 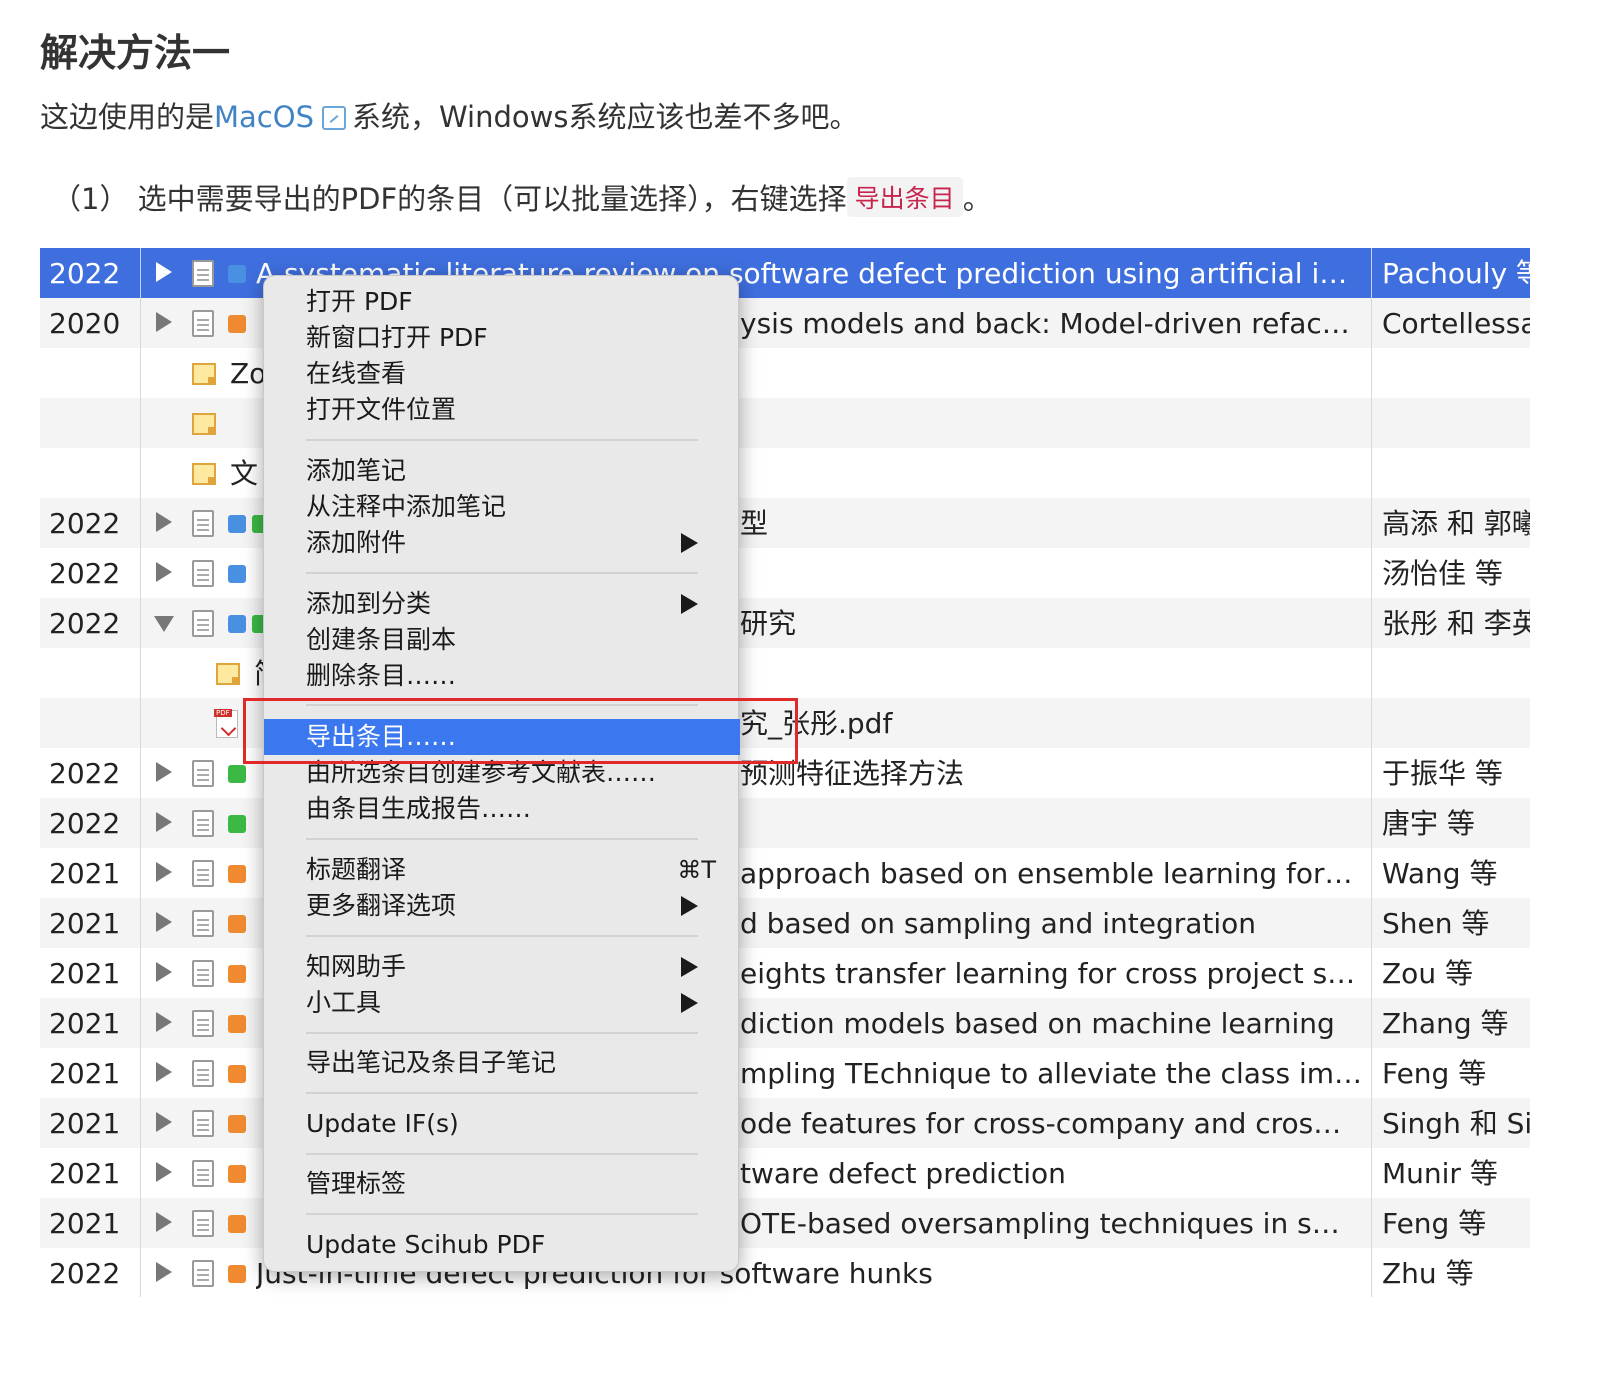 I want to click on menu-item-update-if: Update IF(s), so click(x=502, y=1124).